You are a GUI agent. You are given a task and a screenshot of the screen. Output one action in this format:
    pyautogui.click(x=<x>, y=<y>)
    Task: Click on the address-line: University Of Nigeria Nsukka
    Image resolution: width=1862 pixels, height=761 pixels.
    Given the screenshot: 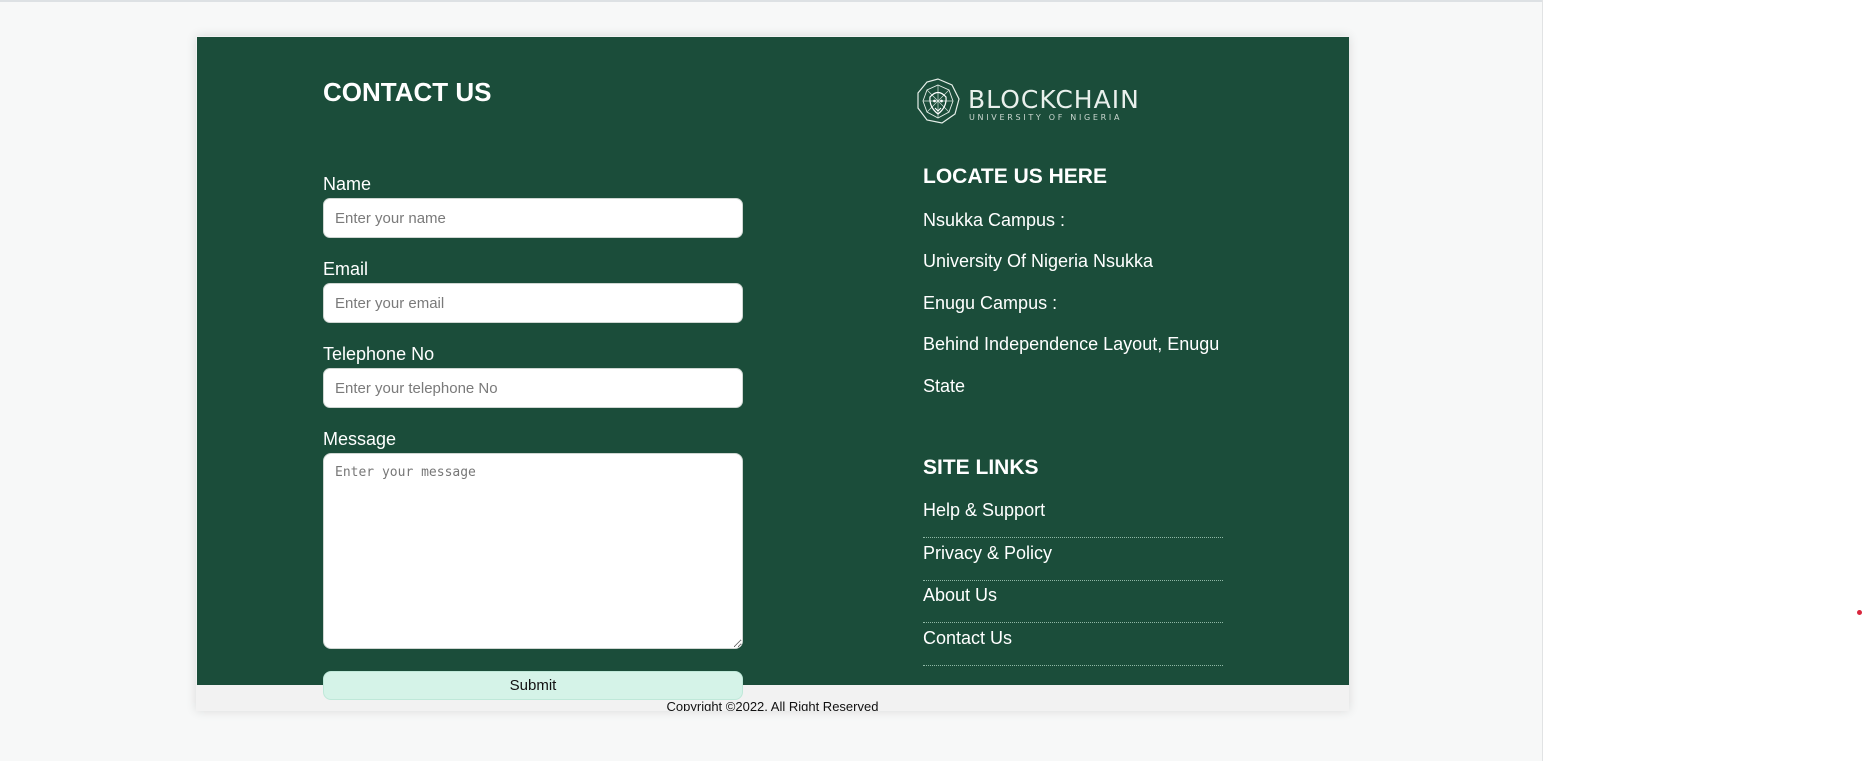 What is the action you would take?
    pyautogui.click(x=1038, y=261)
    